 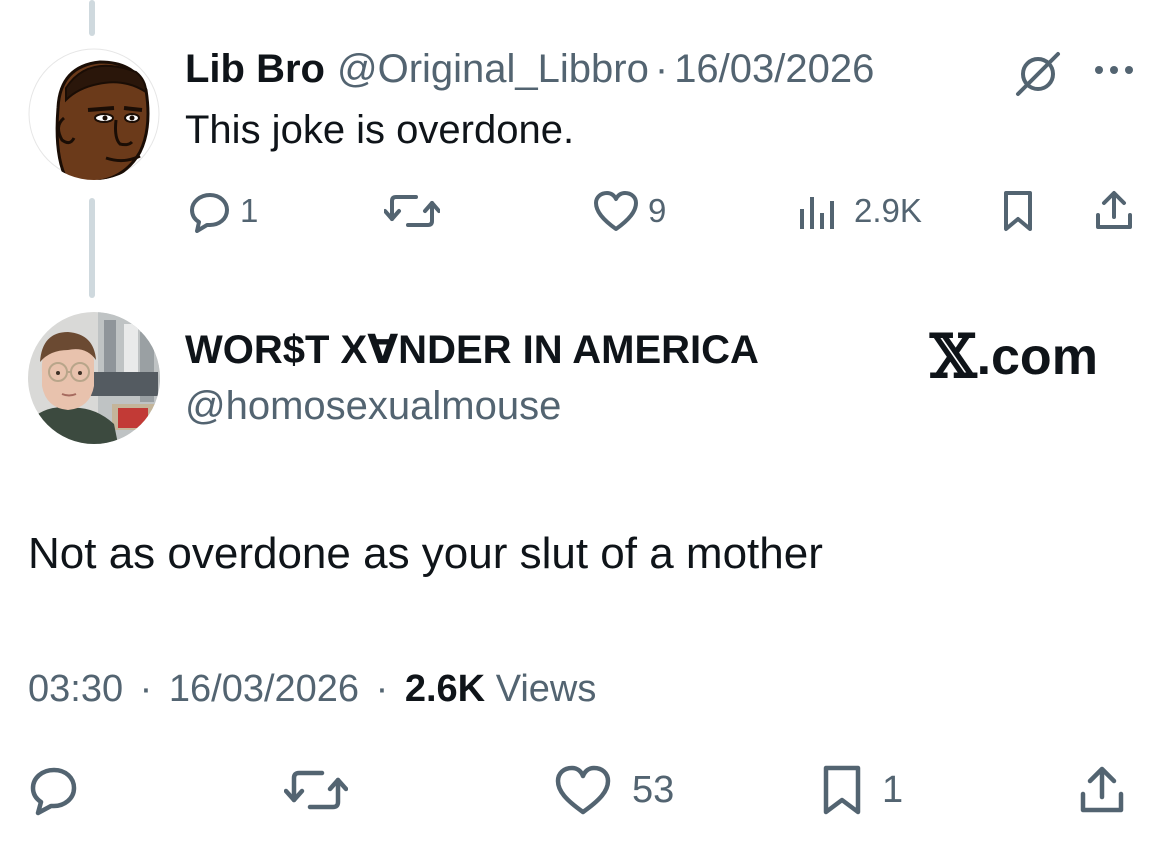 I want to click on more-dots-icon, so click(x=1115, y=70).